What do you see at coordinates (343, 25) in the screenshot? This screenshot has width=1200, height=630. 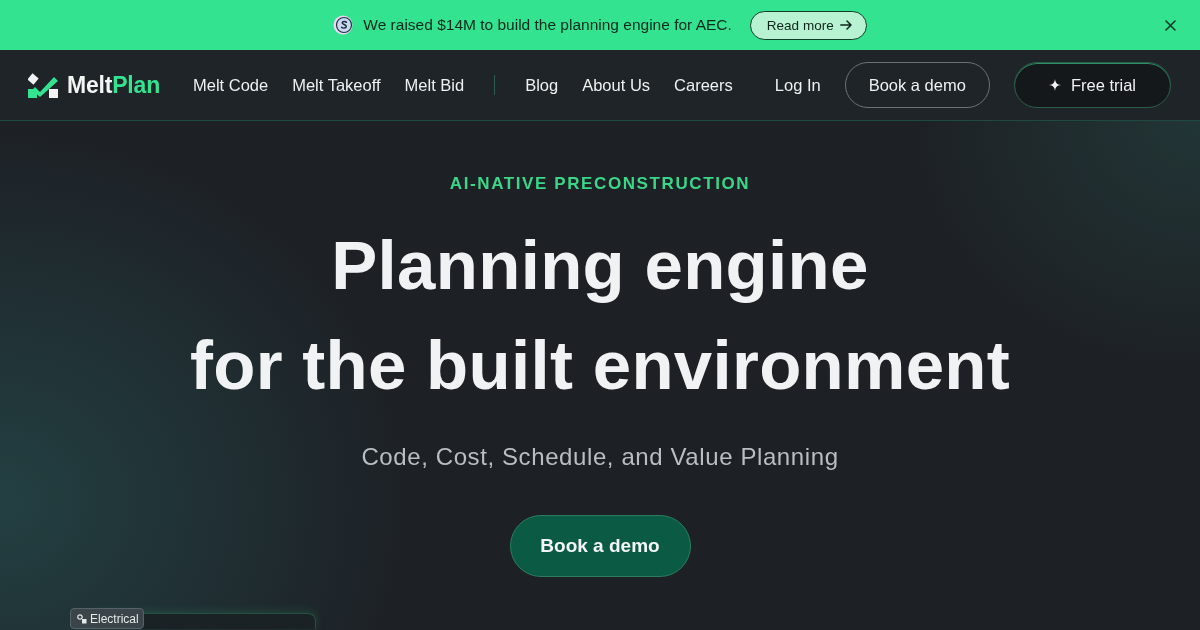 I see `coin-icon` at bounding box center [343, 25].